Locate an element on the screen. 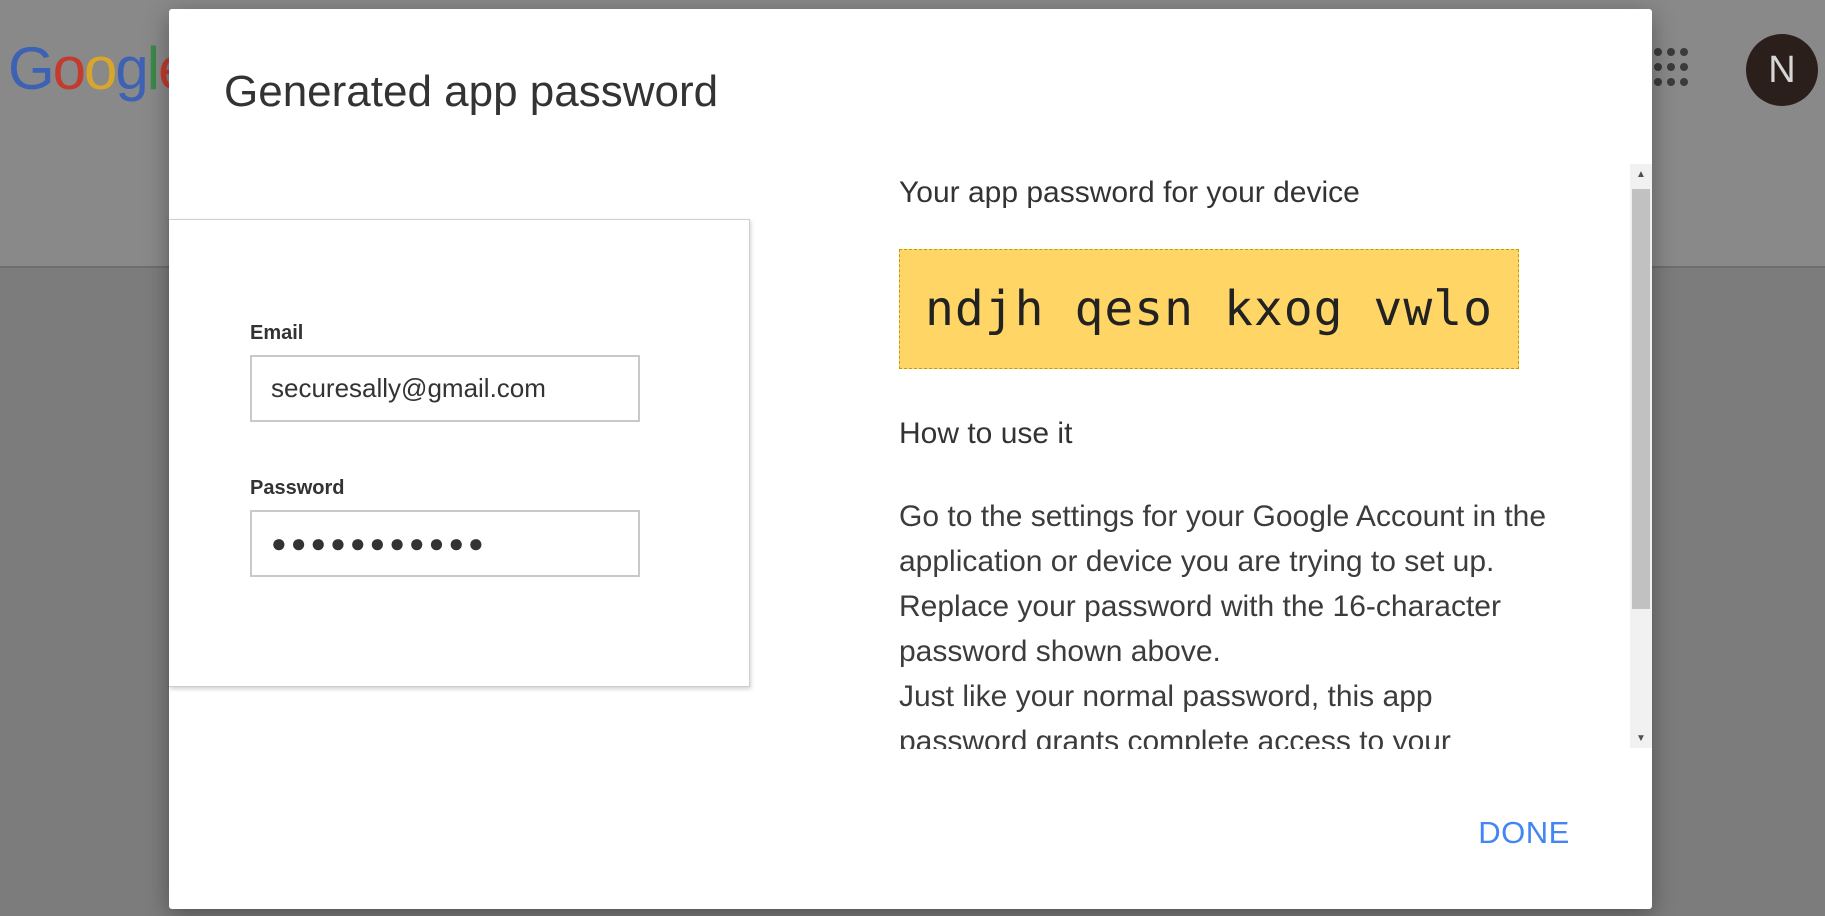 The height and width of the screenshot is (916, 1825). done-button: DONE is located at coordinates (1524, 833).